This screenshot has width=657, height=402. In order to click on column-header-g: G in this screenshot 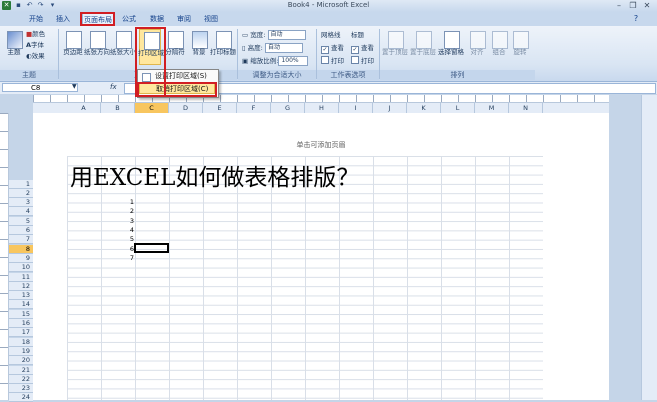, I will do `click(288, 108)`.